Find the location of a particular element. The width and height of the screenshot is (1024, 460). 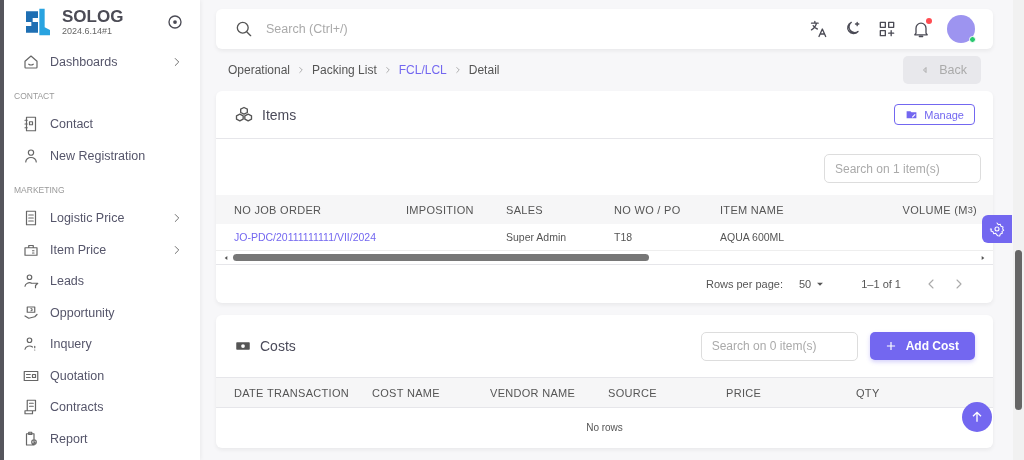

table-search-field: Search on 1 item(s) is located at coordinates (902, 168).